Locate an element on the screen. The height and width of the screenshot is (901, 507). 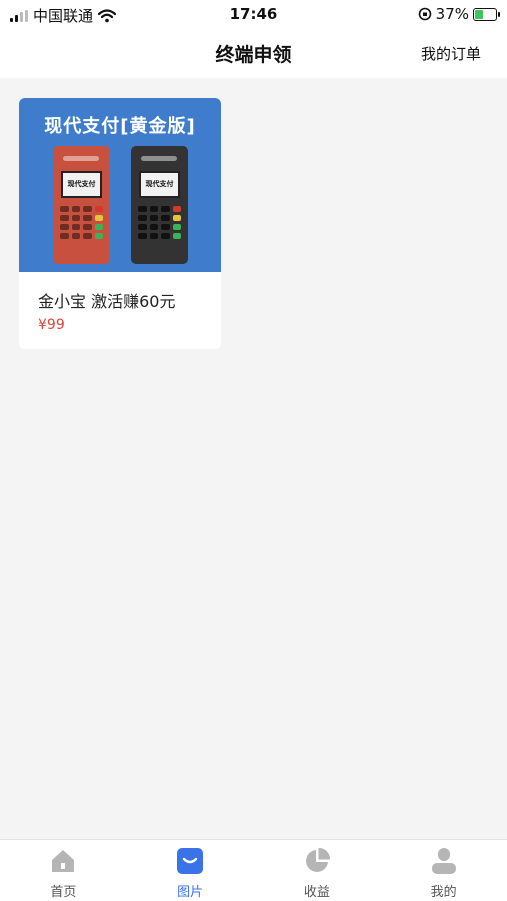
user-icon is located at coordinates (443, 861).